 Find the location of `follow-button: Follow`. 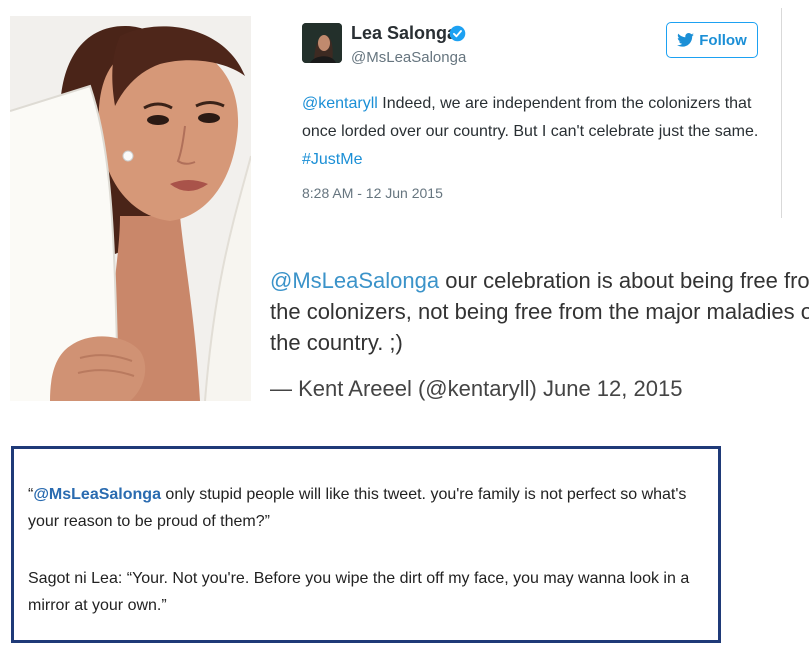

follow-button: Follow is located at coordinates (712, 40).